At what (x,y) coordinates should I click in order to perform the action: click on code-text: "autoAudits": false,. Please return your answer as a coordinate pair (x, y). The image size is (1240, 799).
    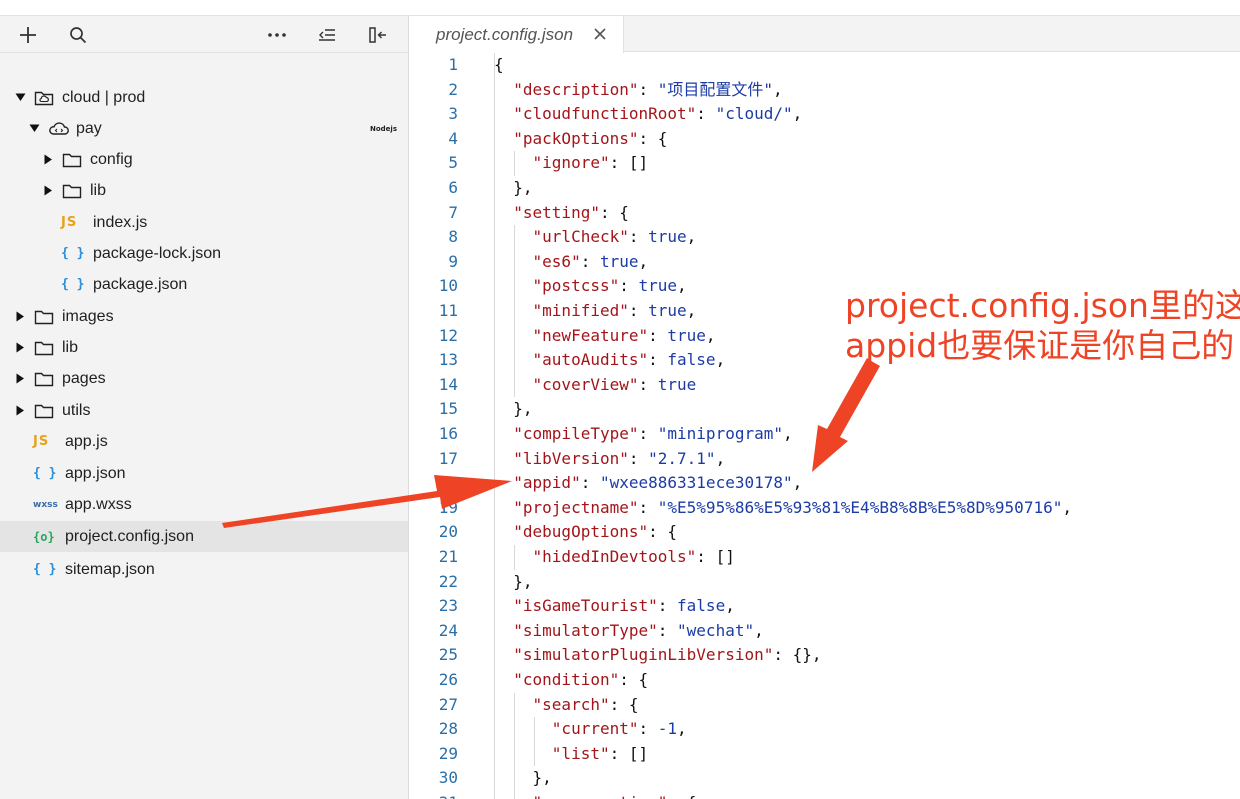
    Looking at the image, I should click on (629, 360).